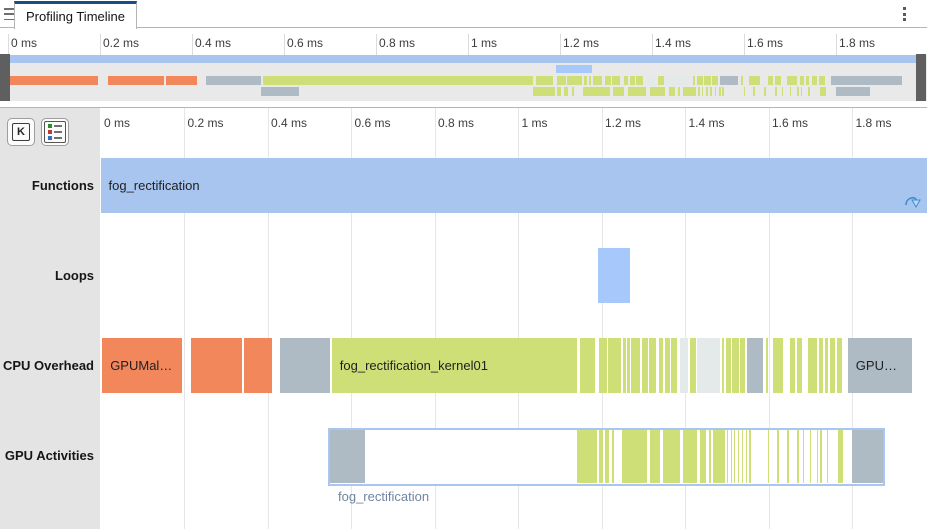  What do you see at coordinates (21, 132) in the screenshot?
I see `kernel-marker-button: K` at bounding box center [21, 132].